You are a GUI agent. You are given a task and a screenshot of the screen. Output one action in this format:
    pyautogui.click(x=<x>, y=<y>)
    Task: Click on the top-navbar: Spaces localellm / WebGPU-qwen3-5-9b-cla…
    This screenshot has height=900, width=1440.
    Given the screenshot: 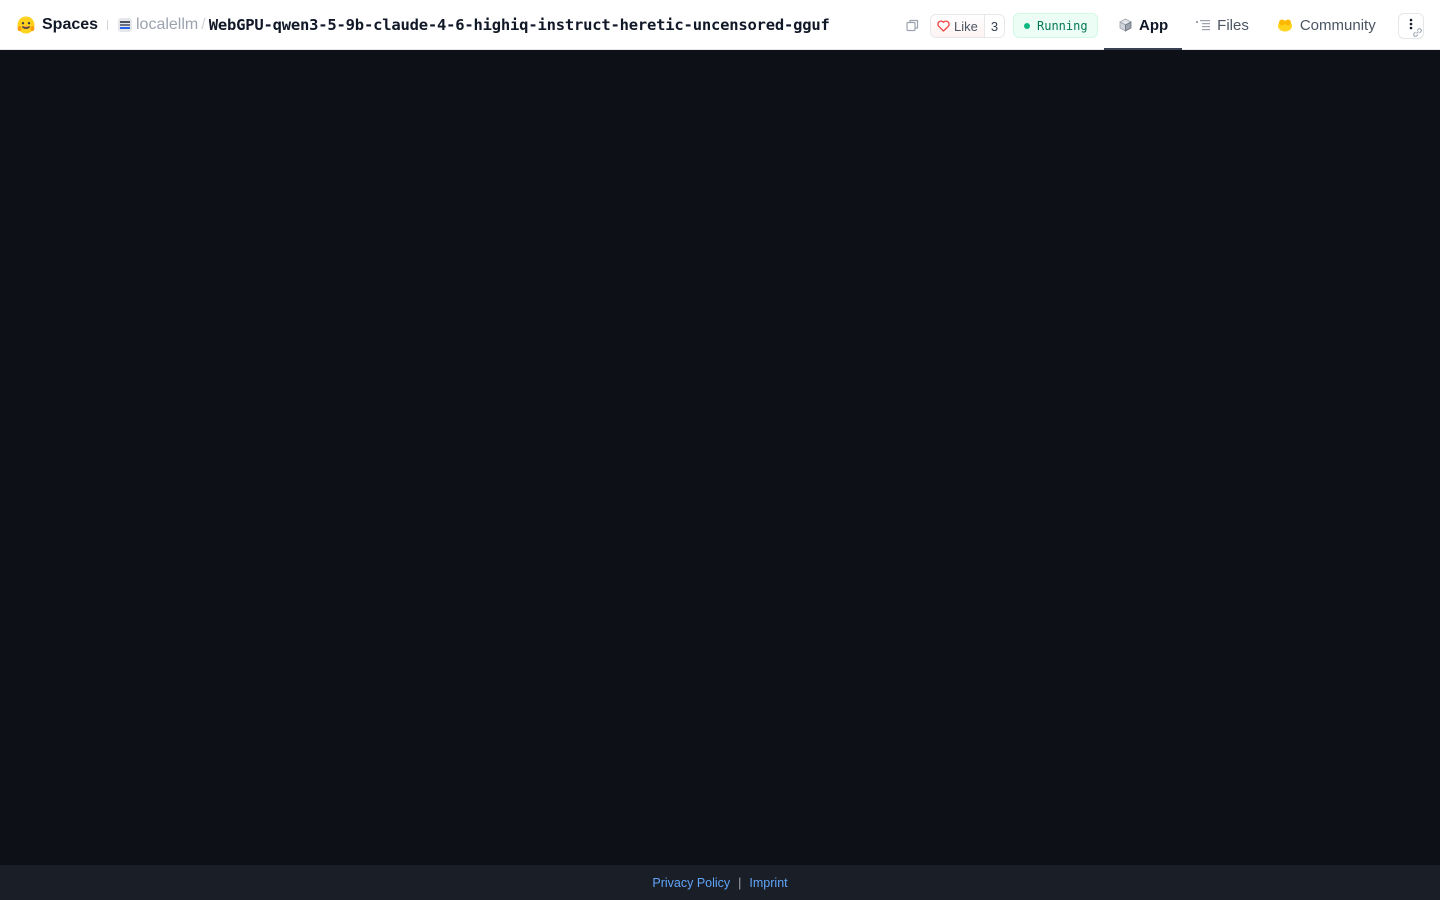 What is the action you would take?
    pyautogui.click(x=720, y=25)
    